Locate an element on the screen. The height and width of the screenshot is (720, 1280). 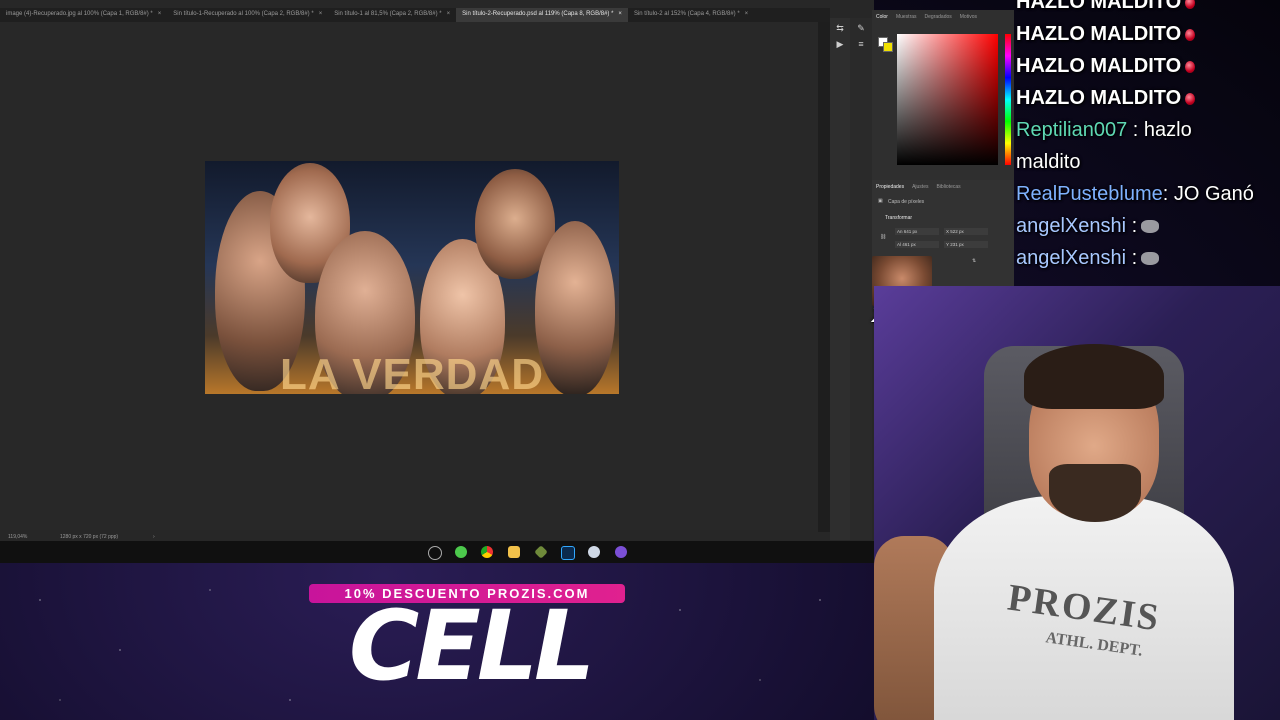
document-tab: Sin título-2 al 152% (Capa 4, RGB/8#) * × is located at coordinates (691, 15).